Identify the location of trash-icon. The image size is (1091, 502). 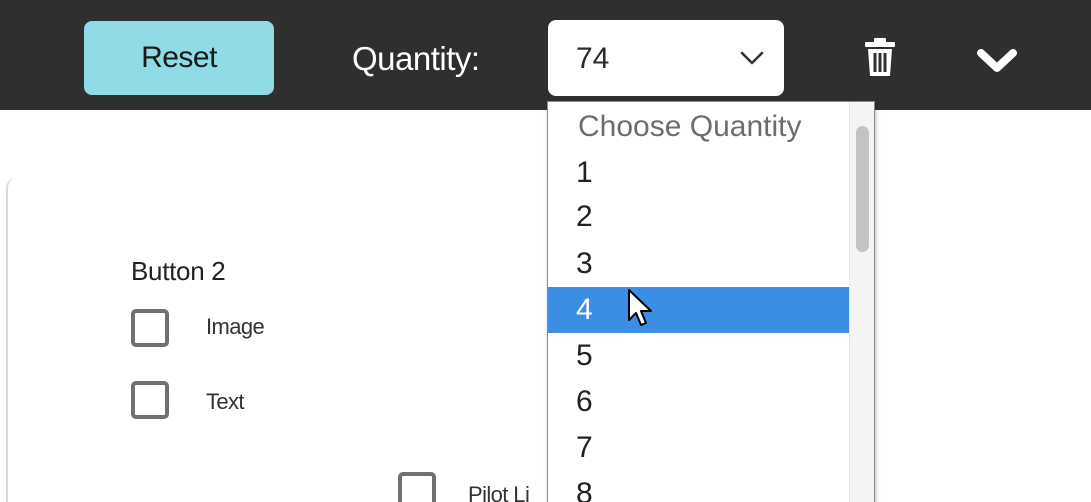
(880, 57).